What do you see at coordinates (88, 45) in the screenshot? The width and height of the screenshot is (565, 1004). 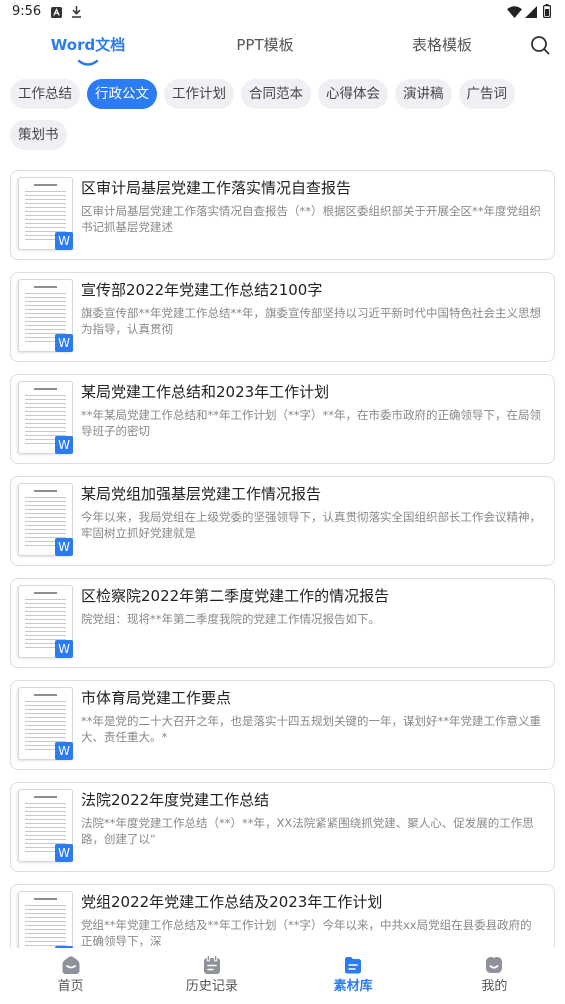 I see `tab-label: Word文档` at bounding box center [88, 45].